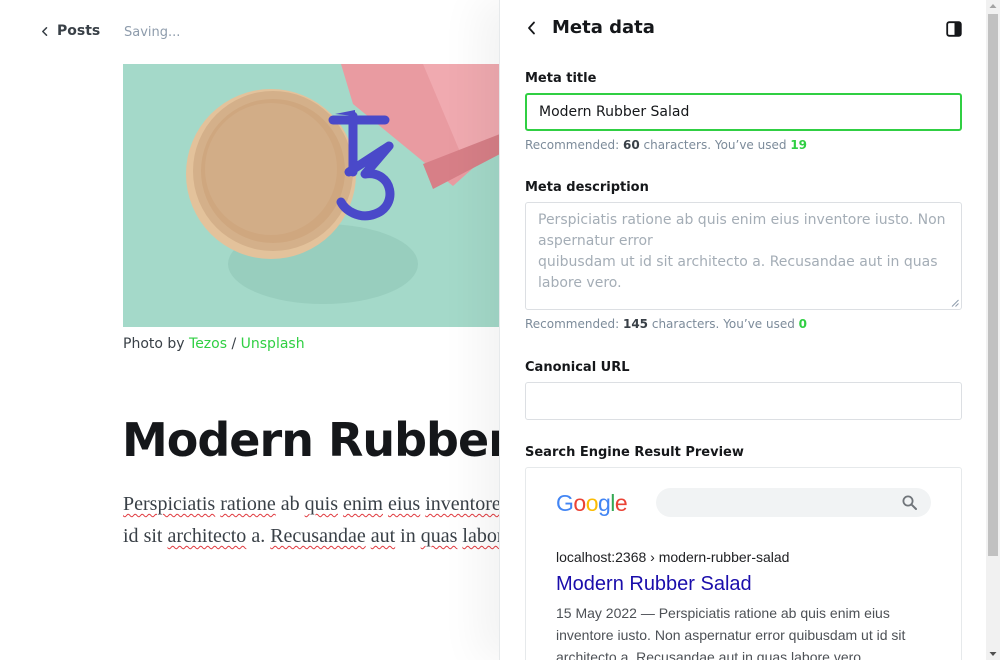 The image size is (1000, 660). Describe the element at coordinates (634, 452) in the screenshot. I see `serp-preview-label: Search Engine Result Preview` at that location.